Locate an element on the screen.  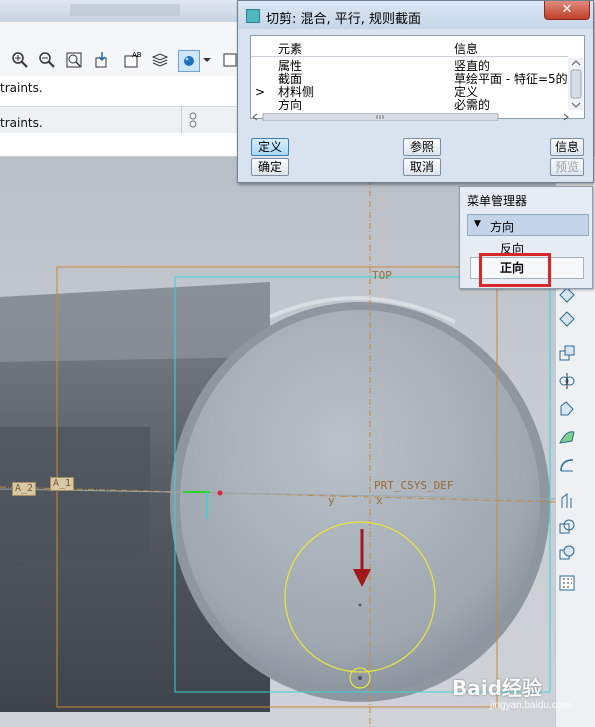
axis-x-label: x is located at coordinates (379, 500).